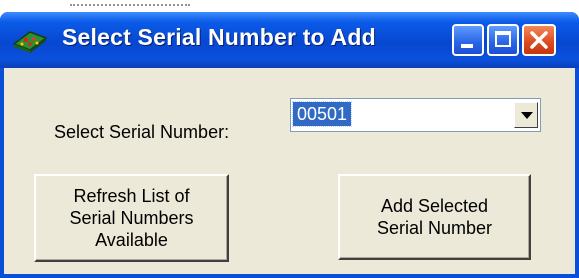 Image resolution: width=579 pixels, height=278 pixels. I want to click on minimize-button, so click(468, 40).